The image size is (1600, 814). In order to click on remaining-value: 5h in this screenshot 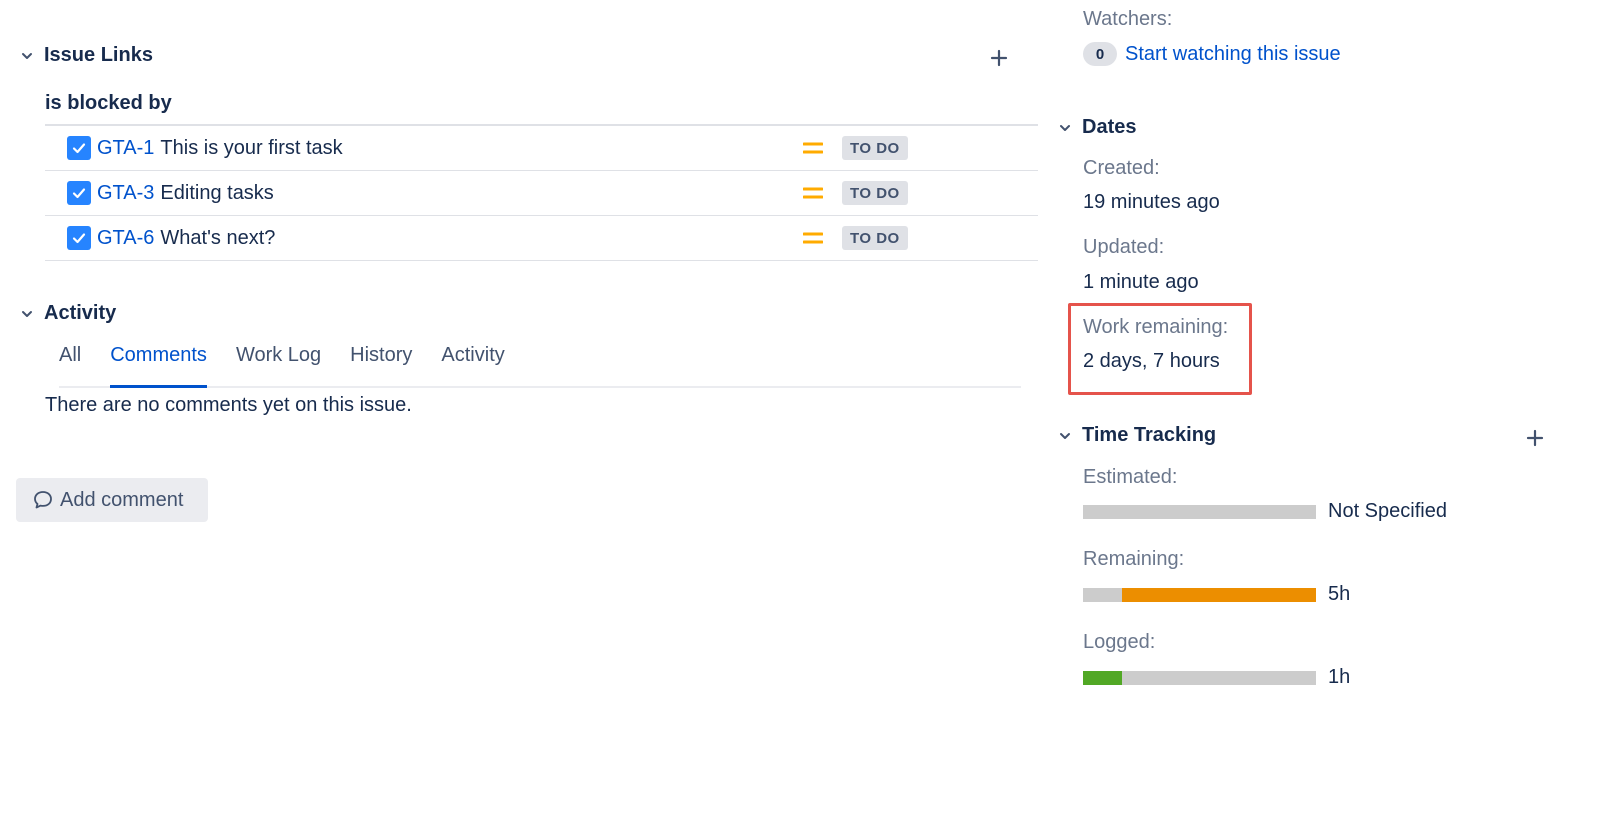, I will do `click(1339, 594)`.